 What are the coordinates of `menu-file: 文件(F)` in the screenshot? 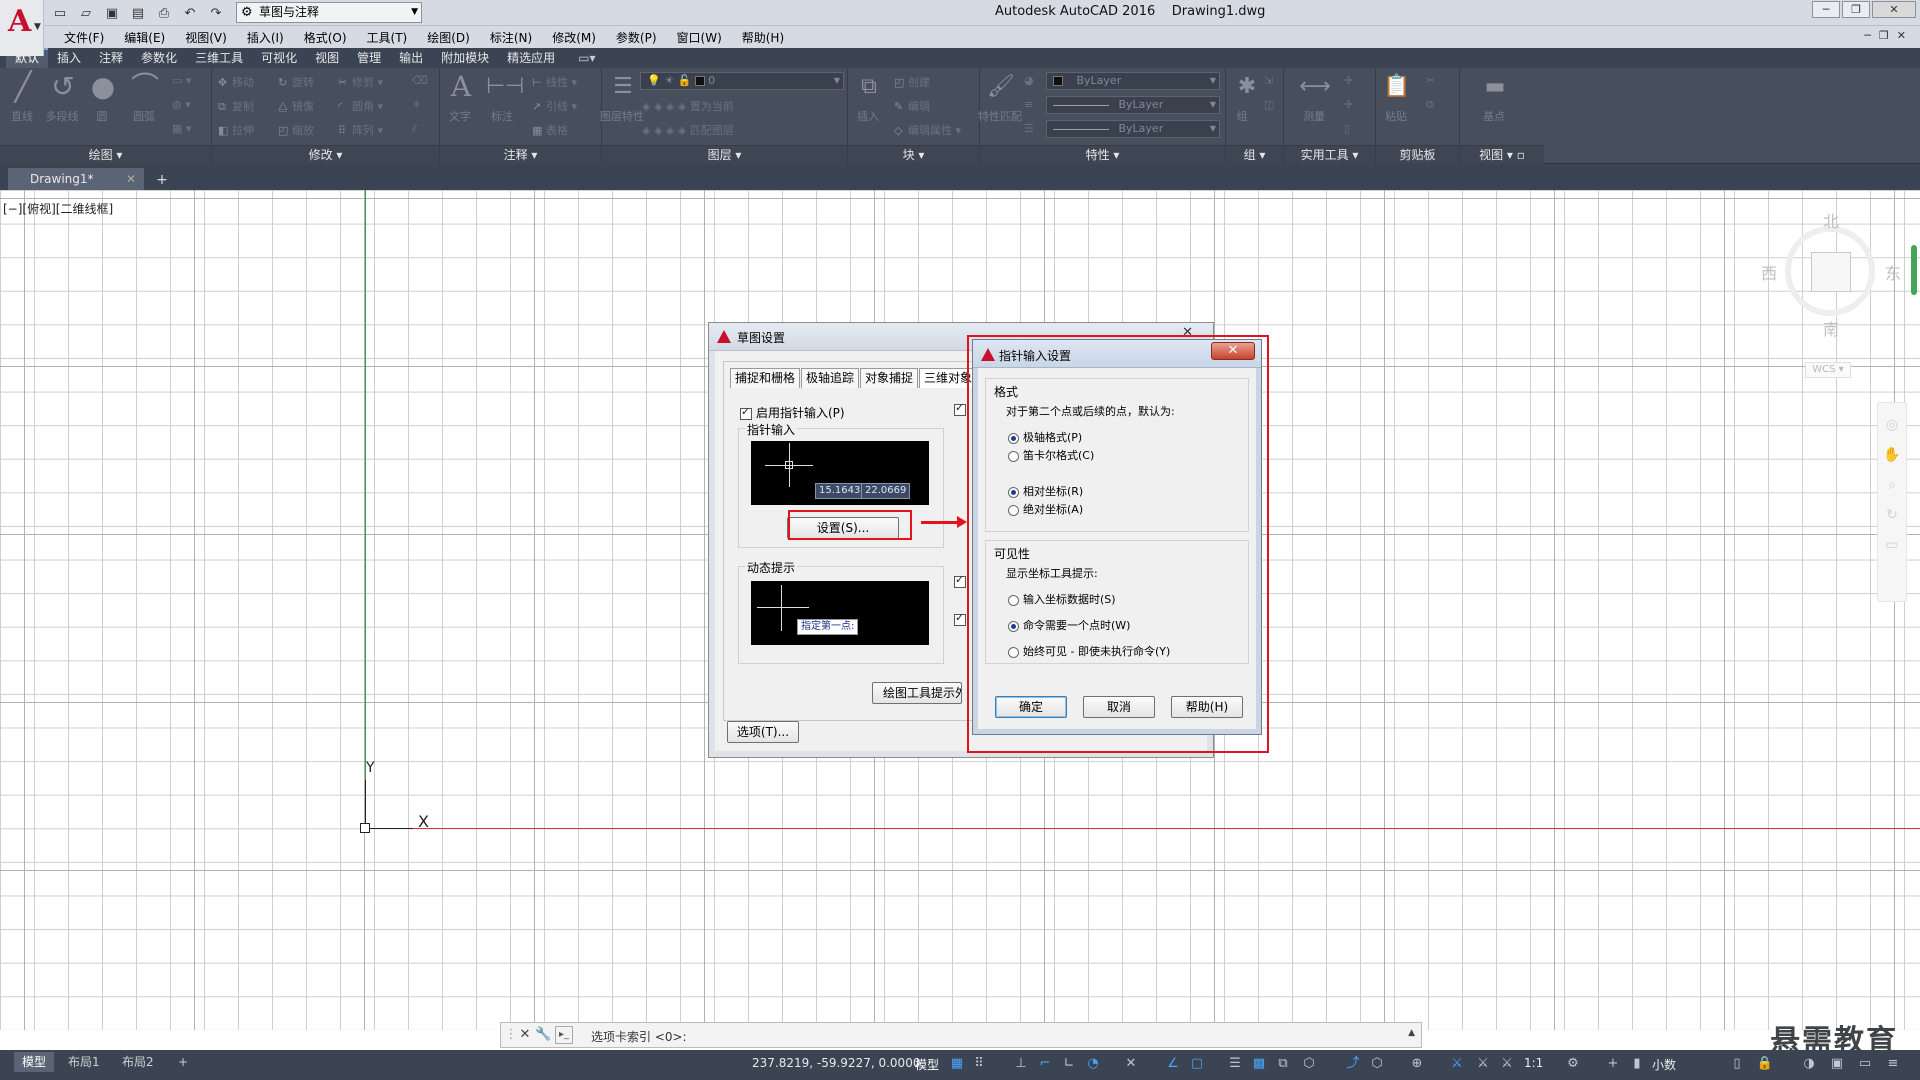 It's located at (84, 37).